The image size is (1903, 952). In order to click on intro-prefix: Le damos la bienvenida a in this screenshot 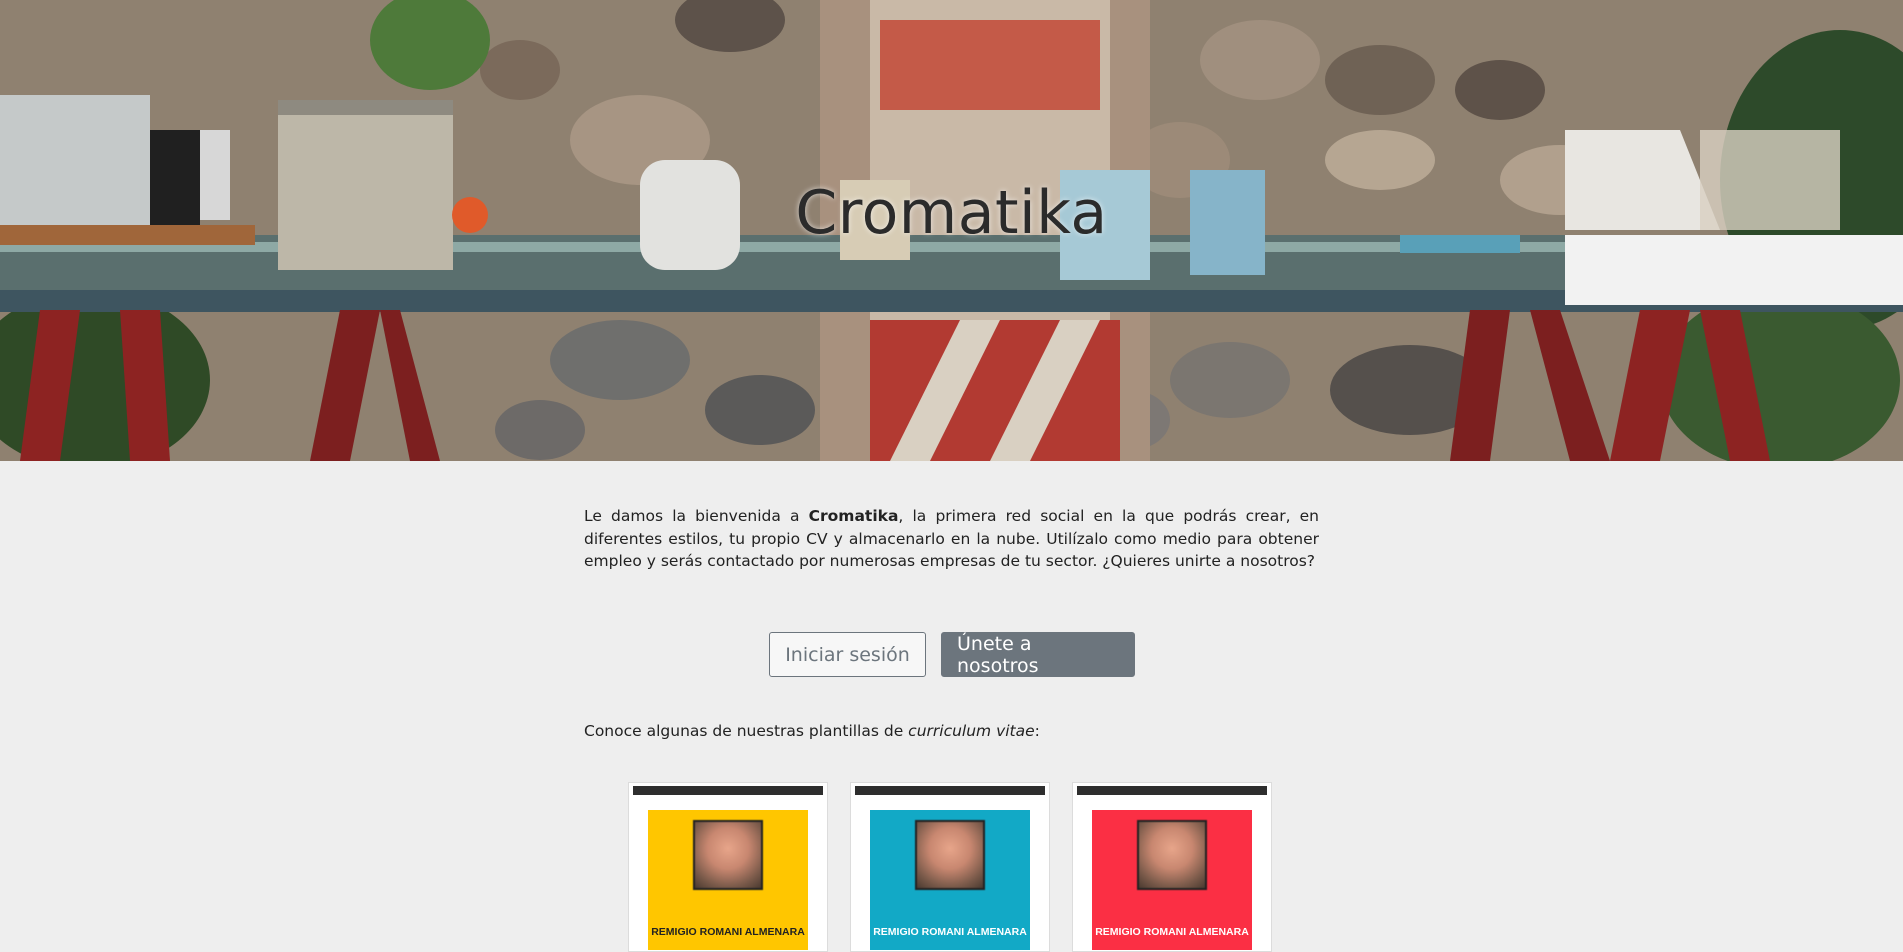, I will do `click(696, 516)`.